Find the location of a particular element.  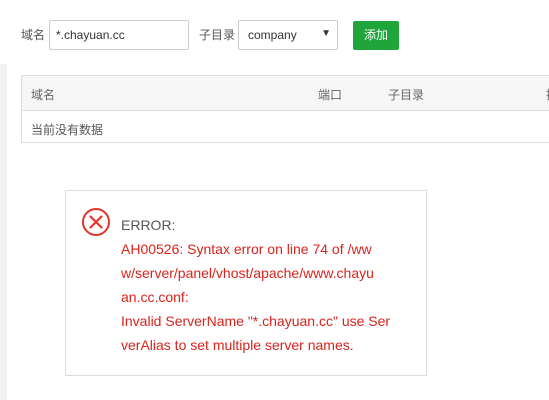

left-panel-edge is located at coordinates (3, 232).